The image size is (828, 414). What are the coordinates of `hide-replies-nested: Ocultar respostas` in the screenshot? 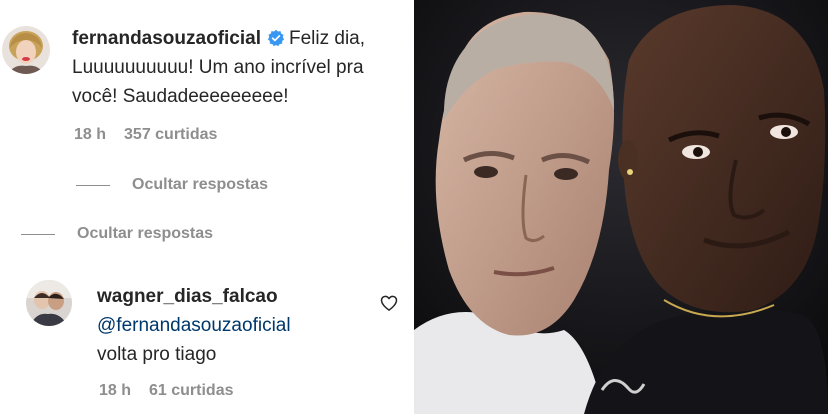 It's located at (172, 185).